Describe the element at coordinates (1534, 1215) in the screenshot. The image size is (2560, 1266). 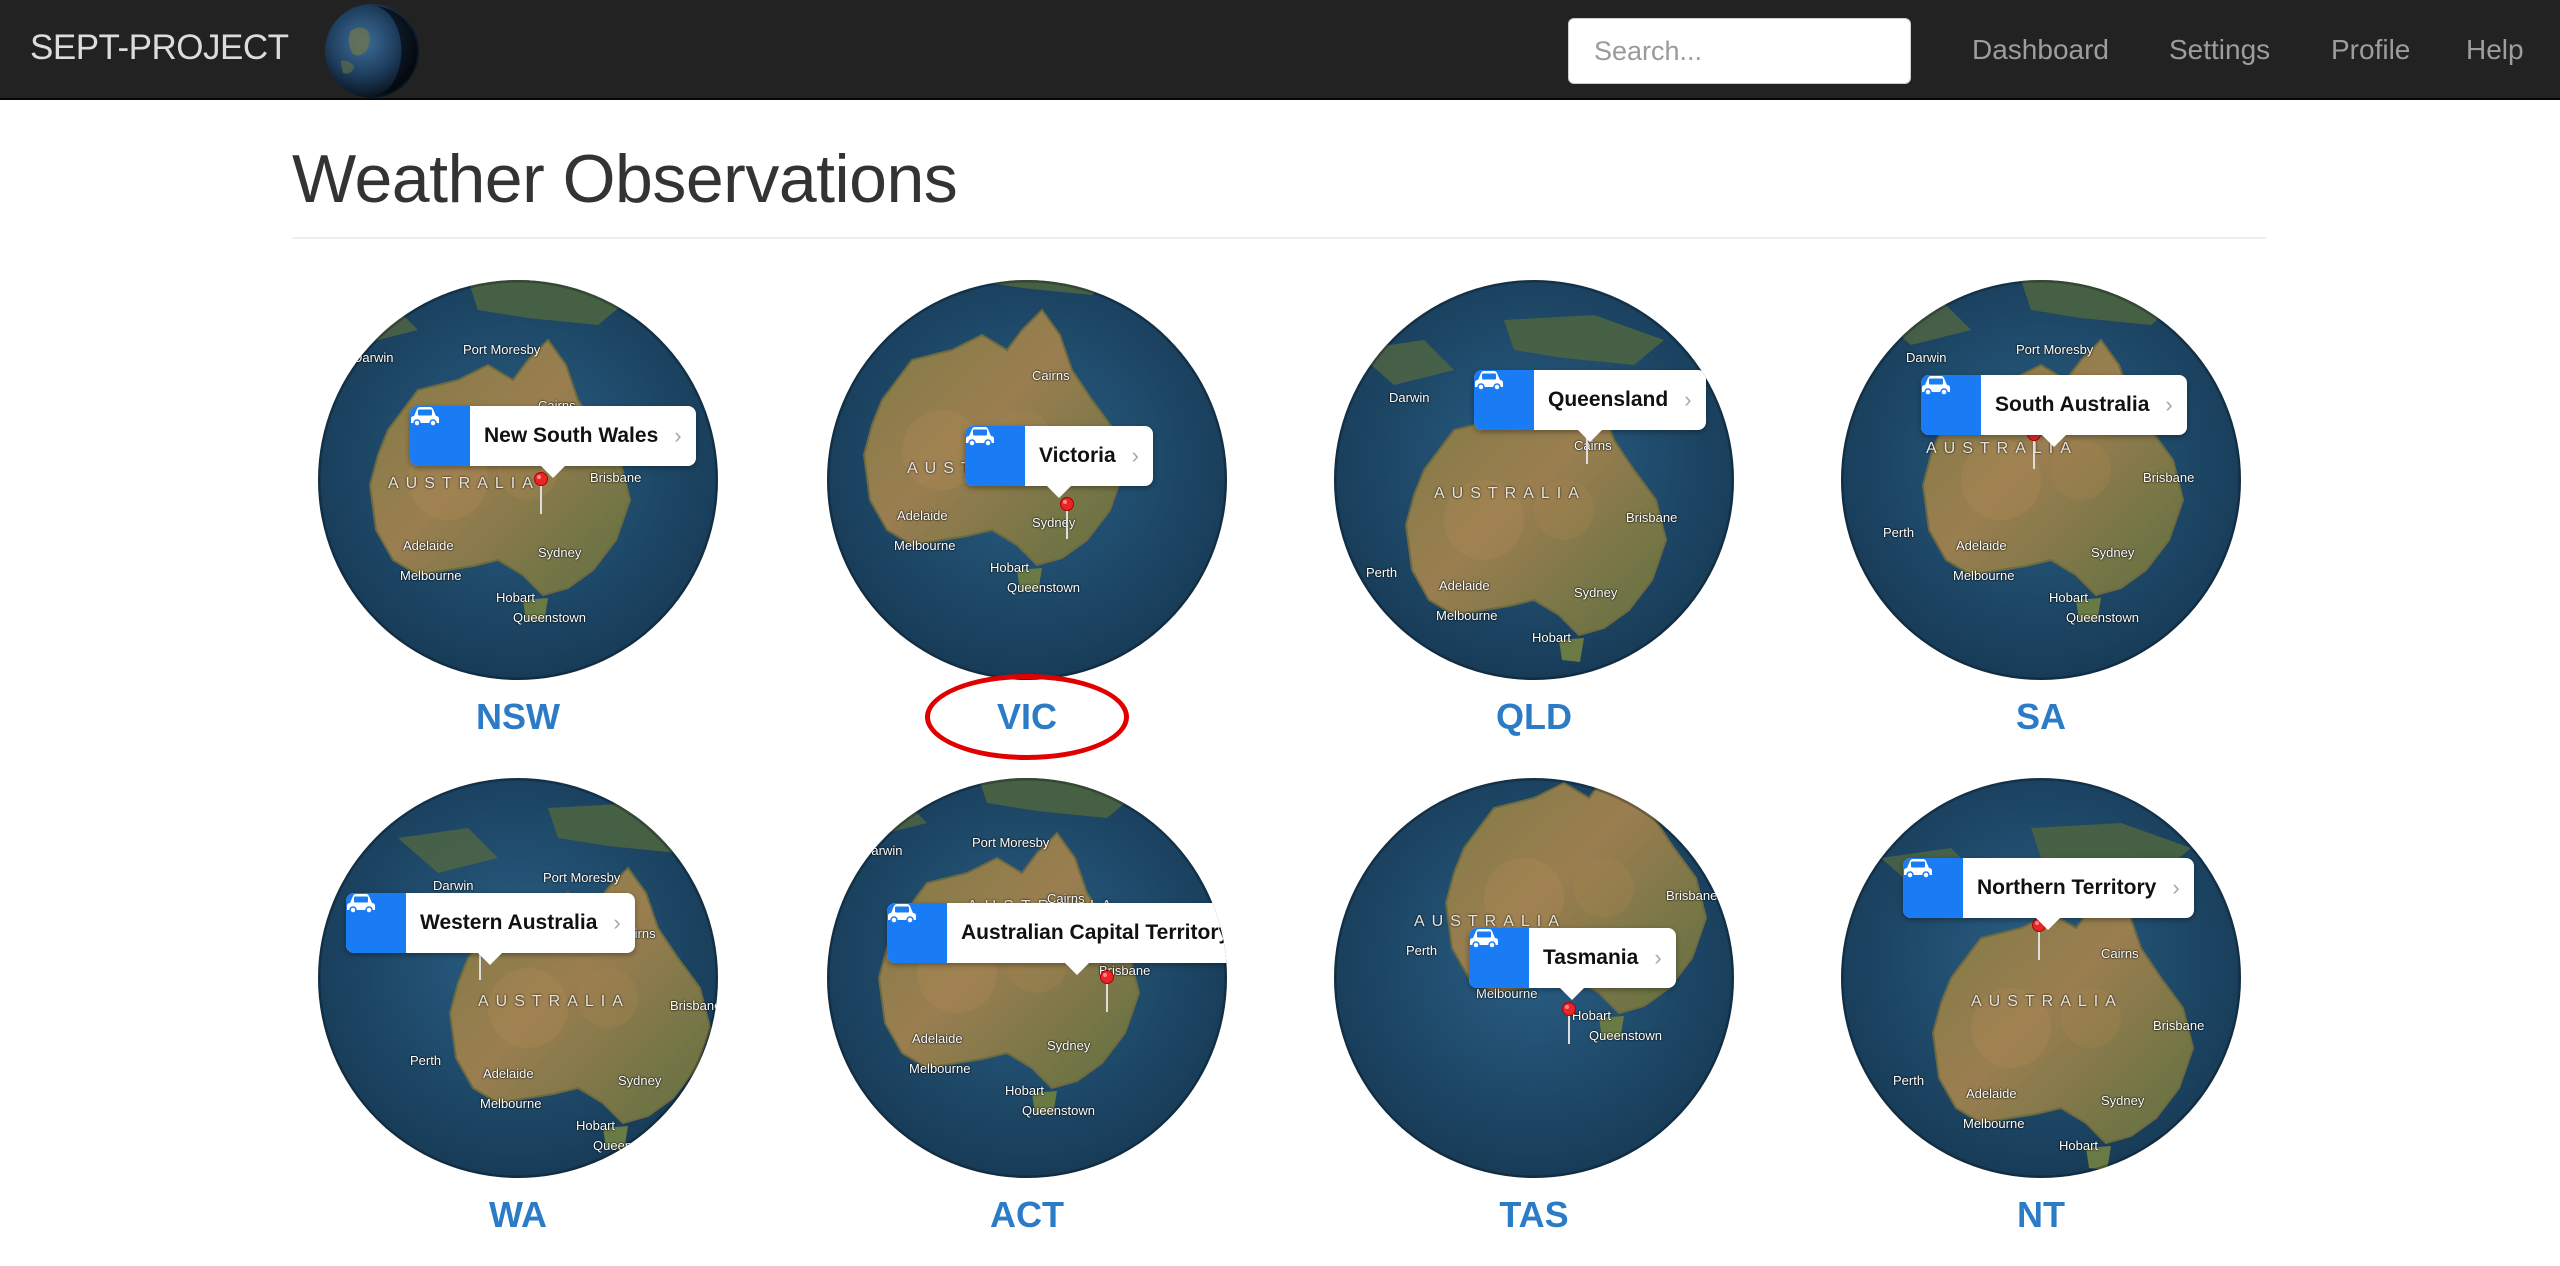
I see `state-link-tas: TAS` at that location.